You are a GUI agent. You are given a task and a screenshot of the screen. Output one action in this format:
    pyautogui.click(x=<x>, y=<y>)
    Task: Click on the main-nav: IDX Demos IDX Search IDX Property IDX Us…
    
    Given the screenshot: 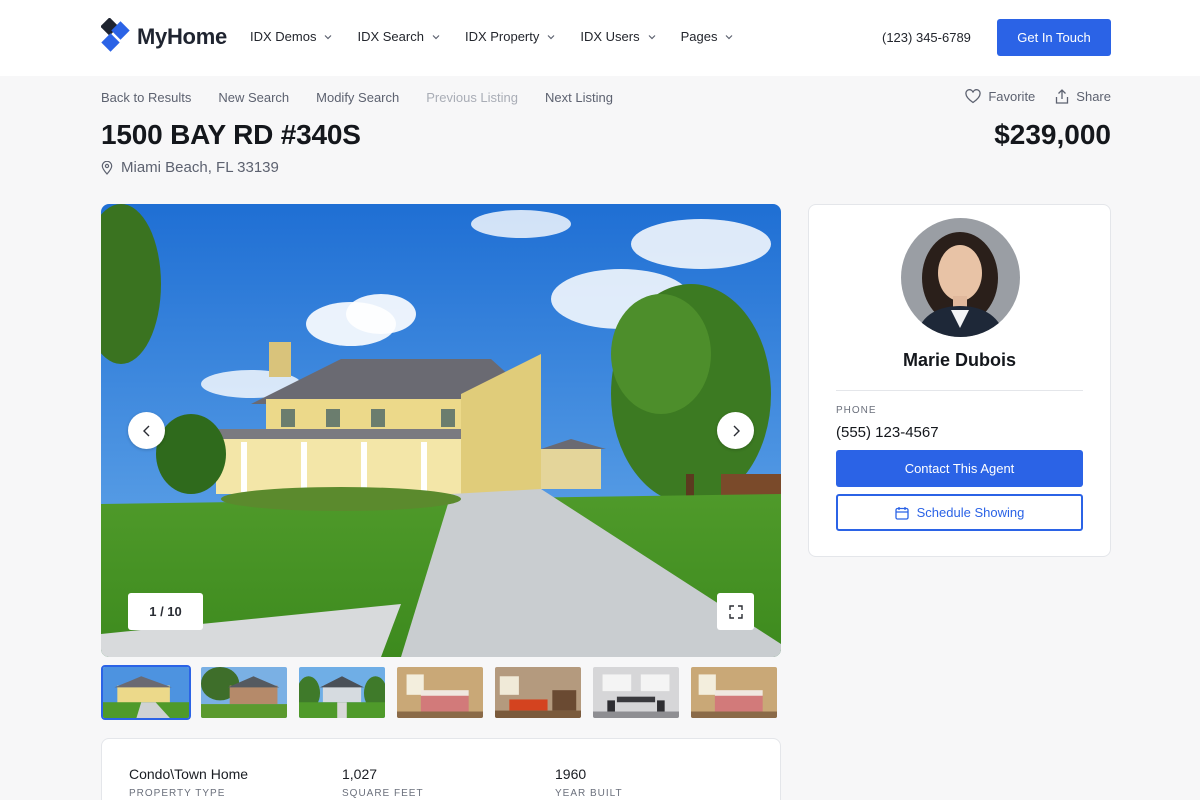 What is the action you would take?
    pyautogui.click(x=504, y=36)
    